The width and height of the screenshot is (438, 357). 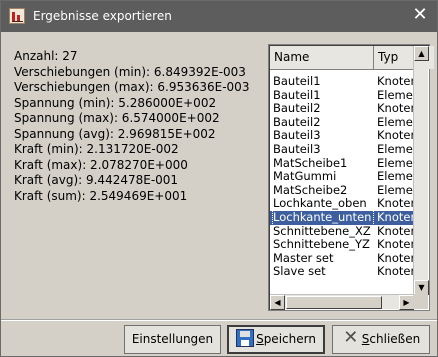 What do you see at coordinates (322, 57) in the screenshot?
I see `column-header-name: Name` at bounding box center [322, 57].